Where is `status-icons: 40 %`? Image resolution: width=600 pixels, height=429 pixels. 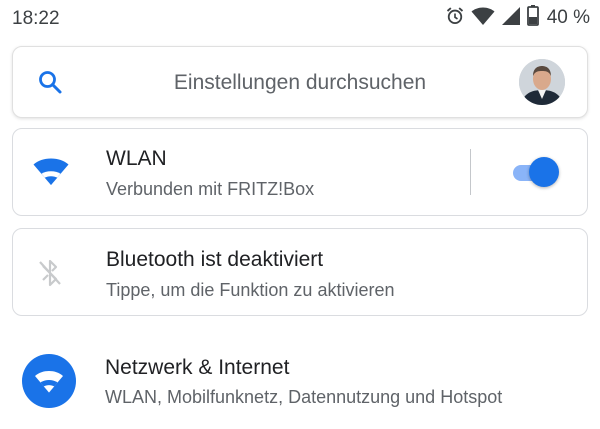
status-icons: 40 % is located at coordinates (517, 18).